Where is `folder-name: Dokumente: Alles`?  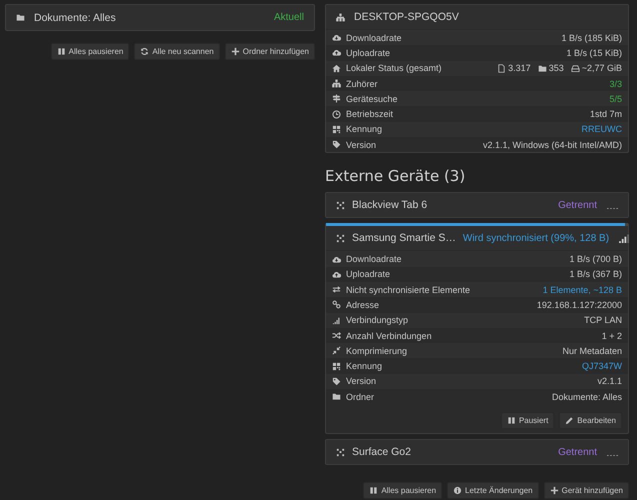
folder-name: Dokumente: Alles is located at coordinates (75, 18).